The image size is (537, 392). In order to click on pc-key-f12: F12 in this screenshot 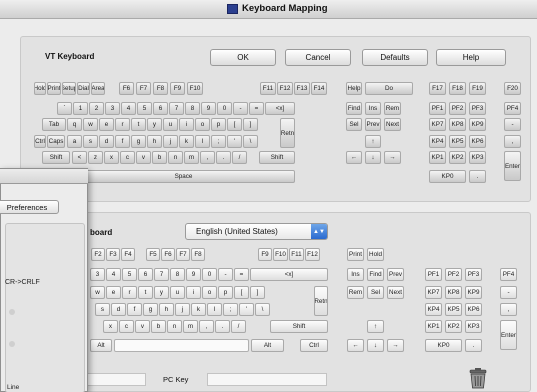, I will do `click(312, 254)`.